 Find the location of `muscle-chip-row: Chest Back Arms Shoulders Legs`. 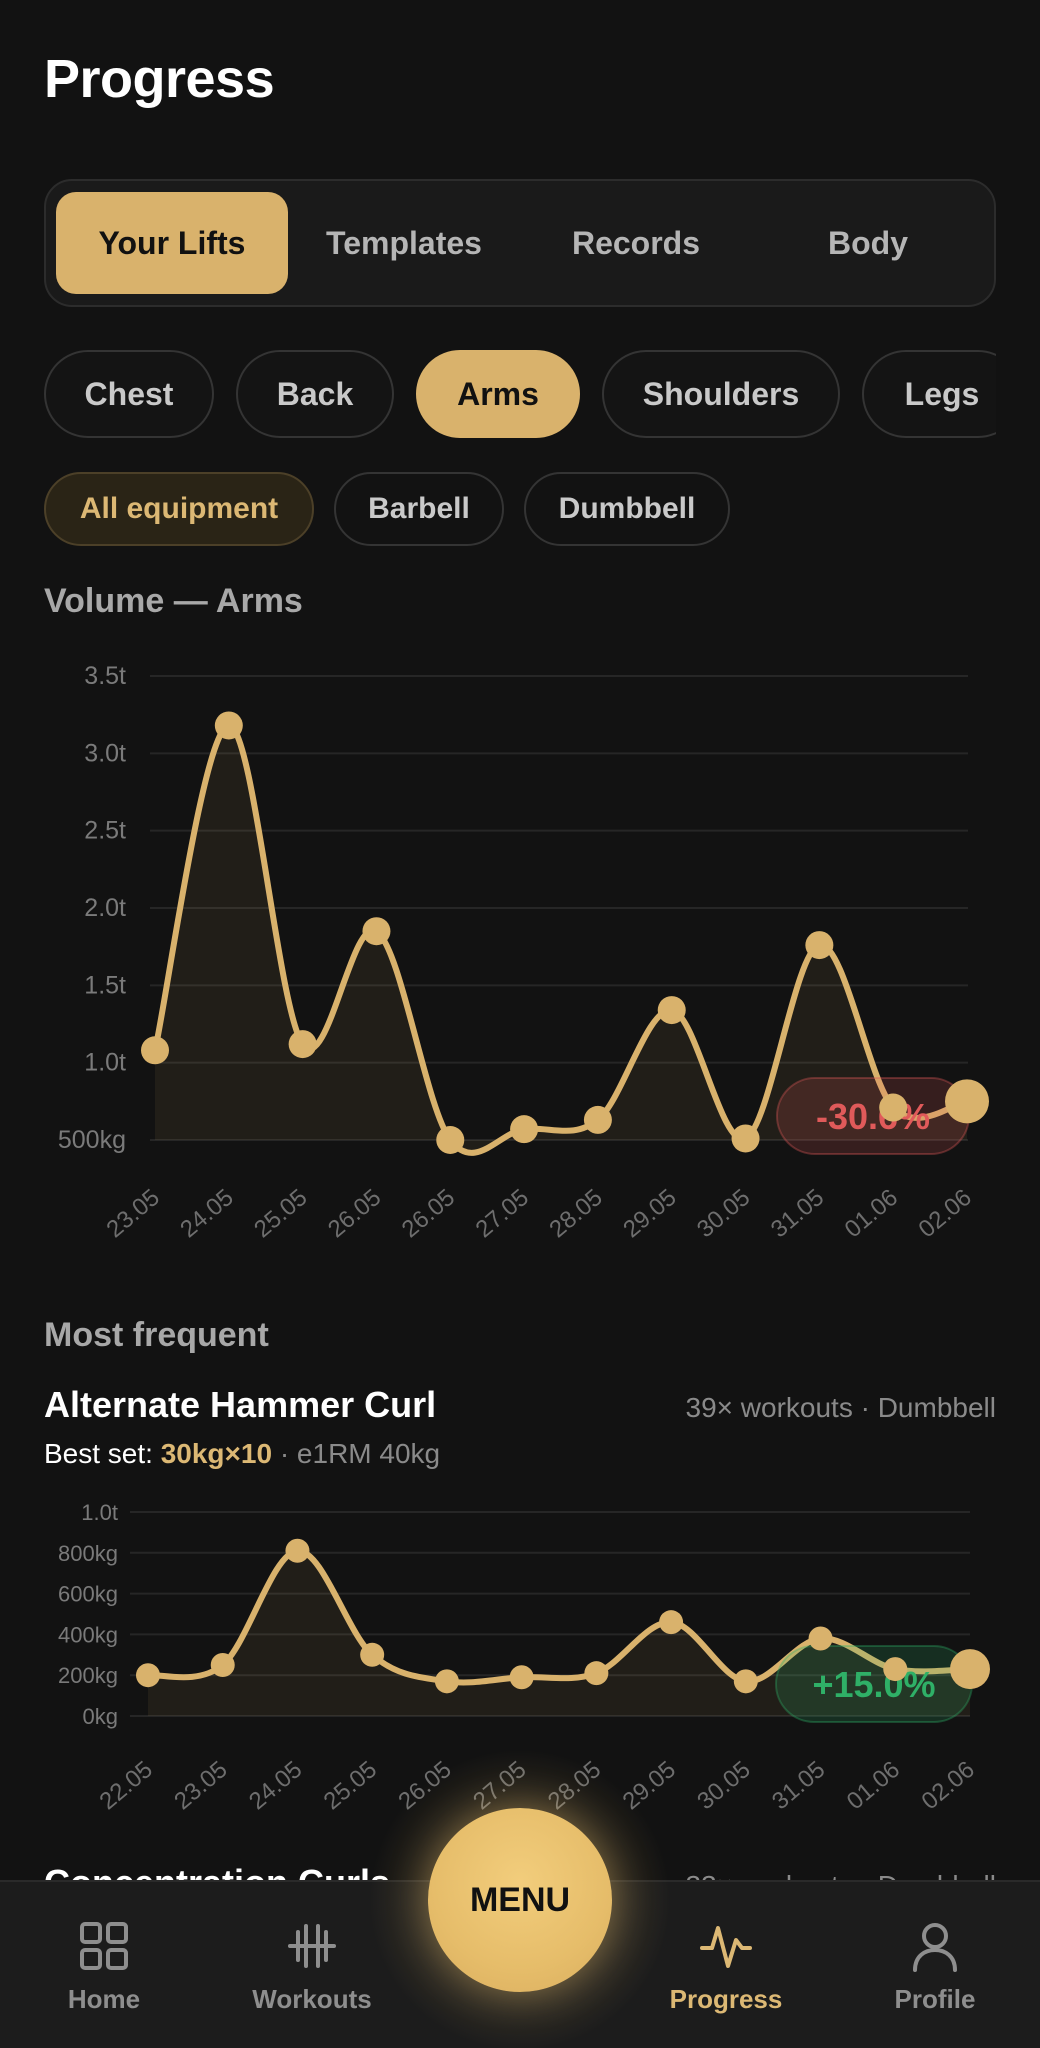

muscle-chip-row: Chest Back Arms Shoulders Legs is located at coordinates (520, 395).